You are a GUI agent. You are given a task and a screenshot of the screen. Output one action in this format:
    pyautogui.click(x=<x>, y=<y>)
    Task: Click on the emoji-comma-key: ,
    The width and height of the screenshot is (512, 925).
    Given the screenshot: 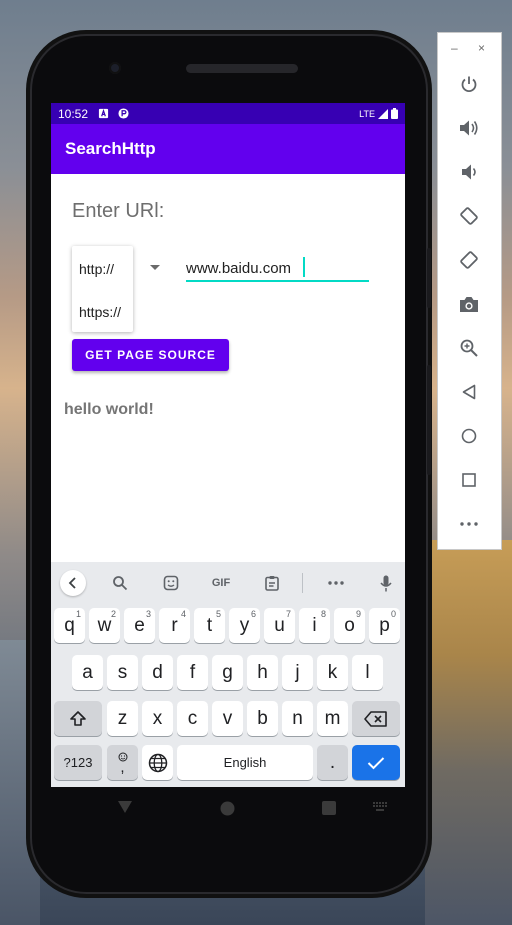 What is the action you would take?
    pyautogui.click(x=122, y=762)
    